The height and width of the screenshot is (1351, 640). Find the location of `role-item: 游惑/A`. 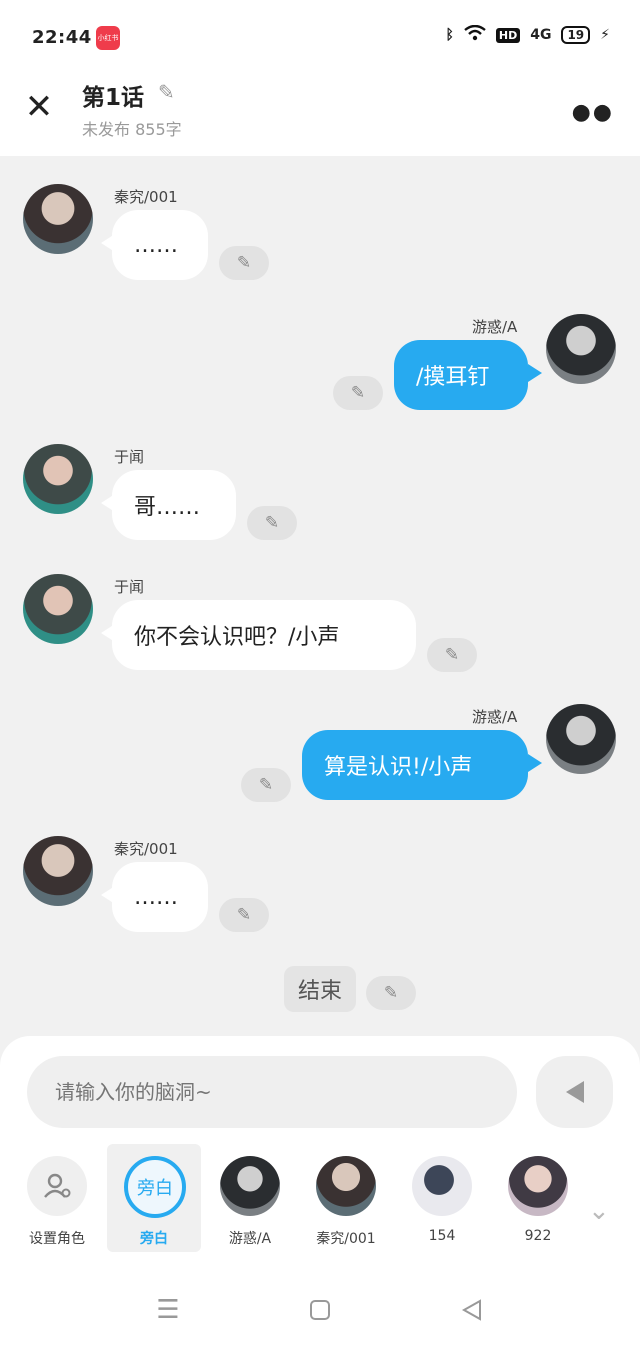

role-item: 游惑/A is located at coordinates (250, 1198).